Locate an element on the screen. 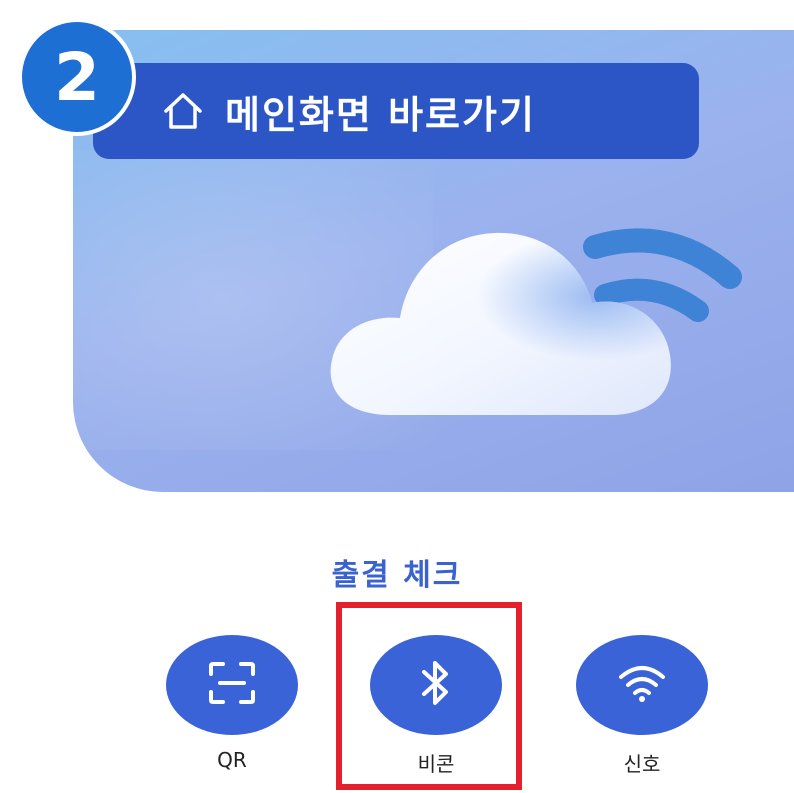 The height and width of the screenshot is (793, 794). home-icon is located at coordinates (183, 111).